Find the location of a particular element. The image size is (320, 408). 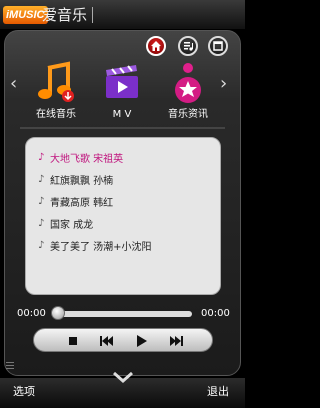

list-item: ♪ 美了美了 汤潮+小沈阳 is located at coordinates (129, 245).